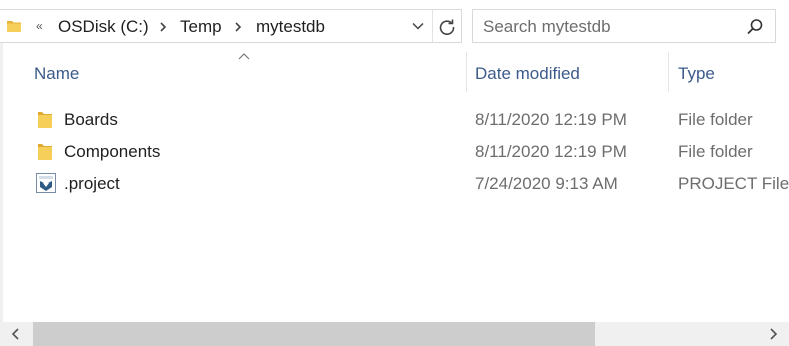  I want to click on breadcrumb-item-osdisk: OSDisk (C:), so click(103, 27).